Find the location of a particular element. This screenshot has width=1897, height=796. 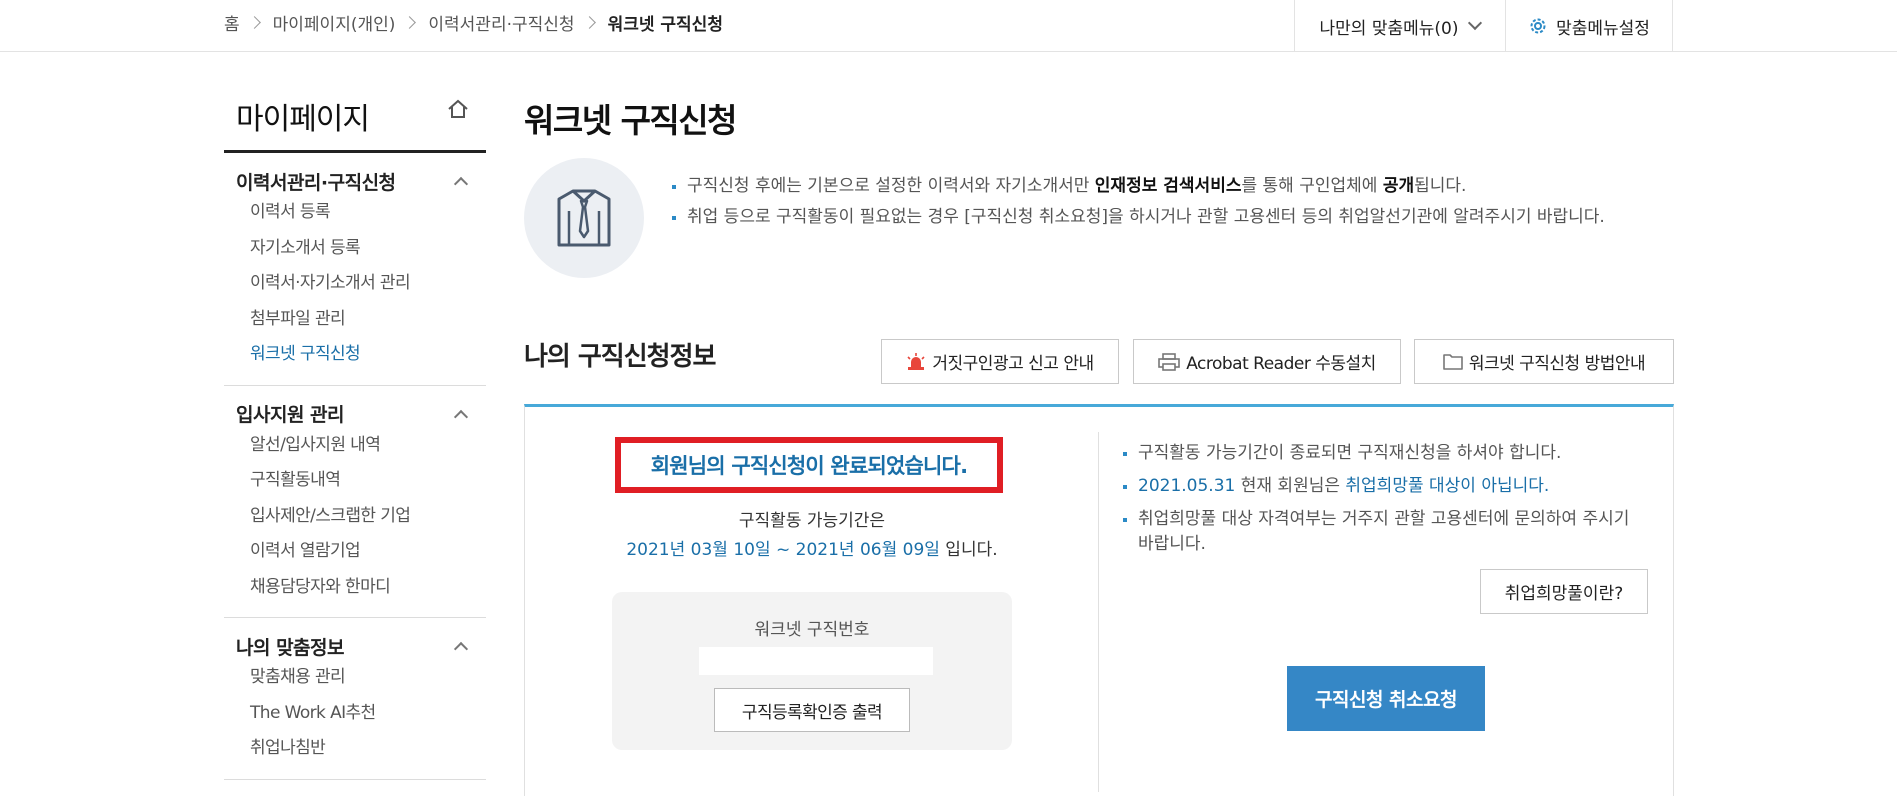

page-title: 워크넷 구직신청 is located at coordinates (631, 120).